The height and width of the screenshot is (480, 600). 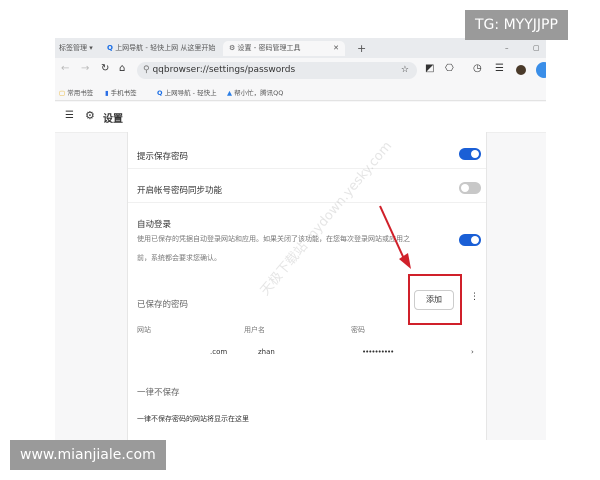 What do you see at coordinates (266, 352) in the screenshot?
I see `username-cell: zhan` at bounding box center [266, 352].